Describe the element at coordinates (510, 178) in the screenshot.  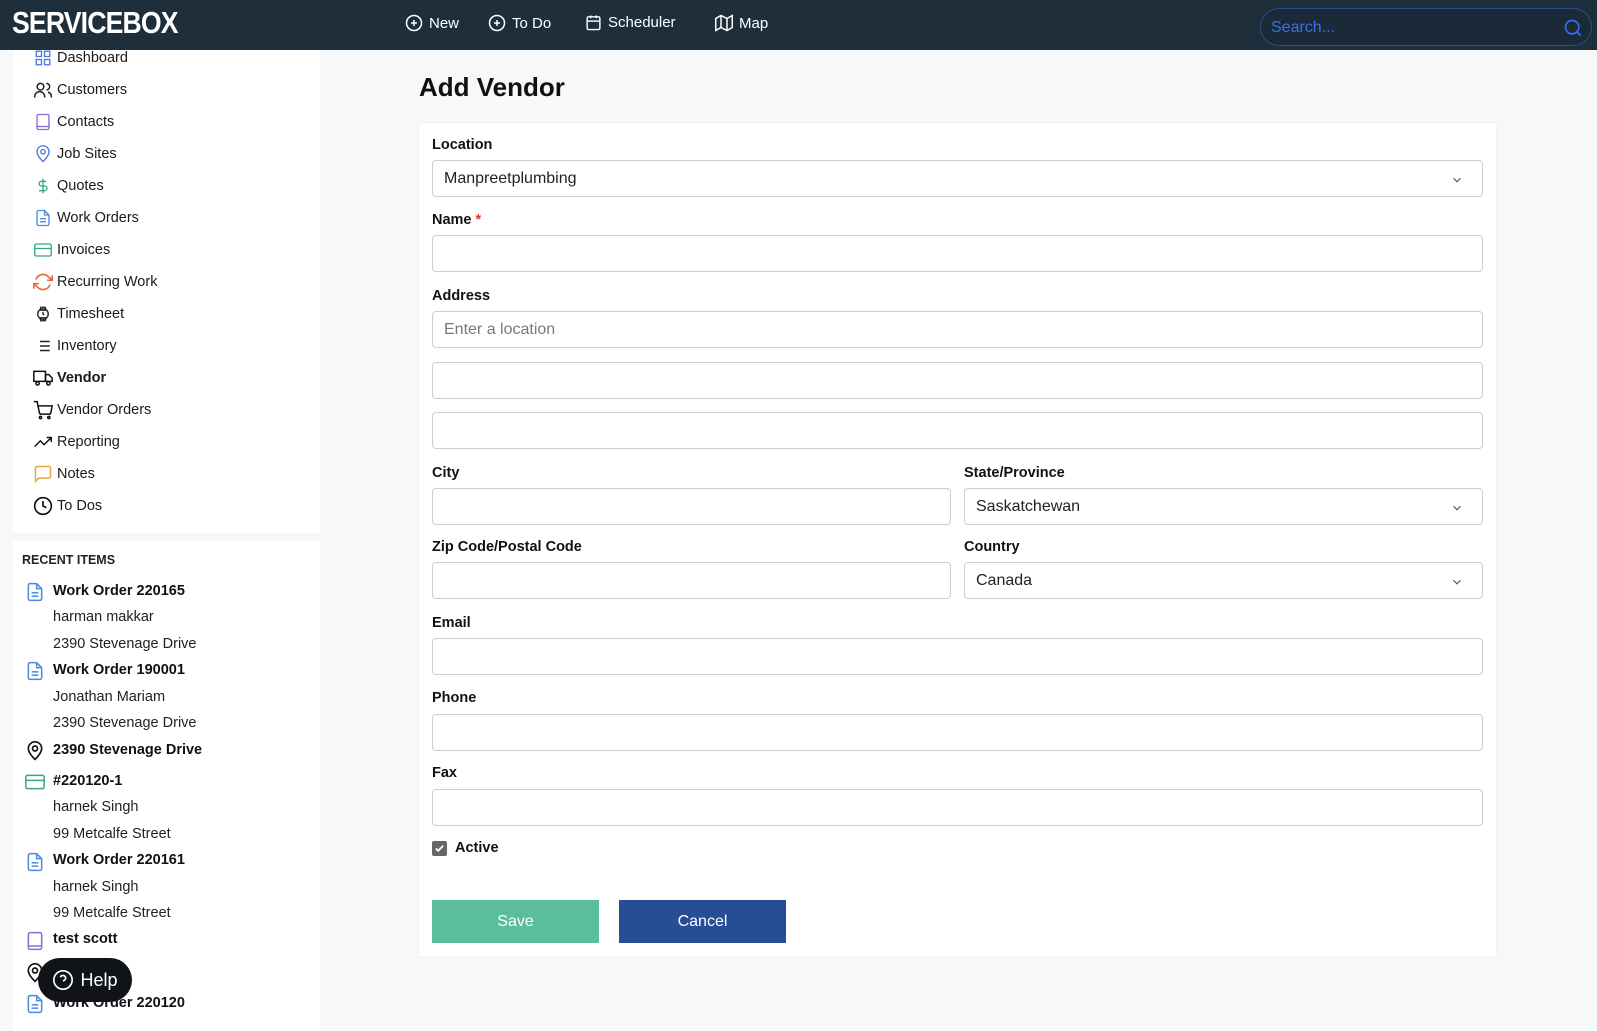
I see `location-value: Manpreetplumbing` at that location.